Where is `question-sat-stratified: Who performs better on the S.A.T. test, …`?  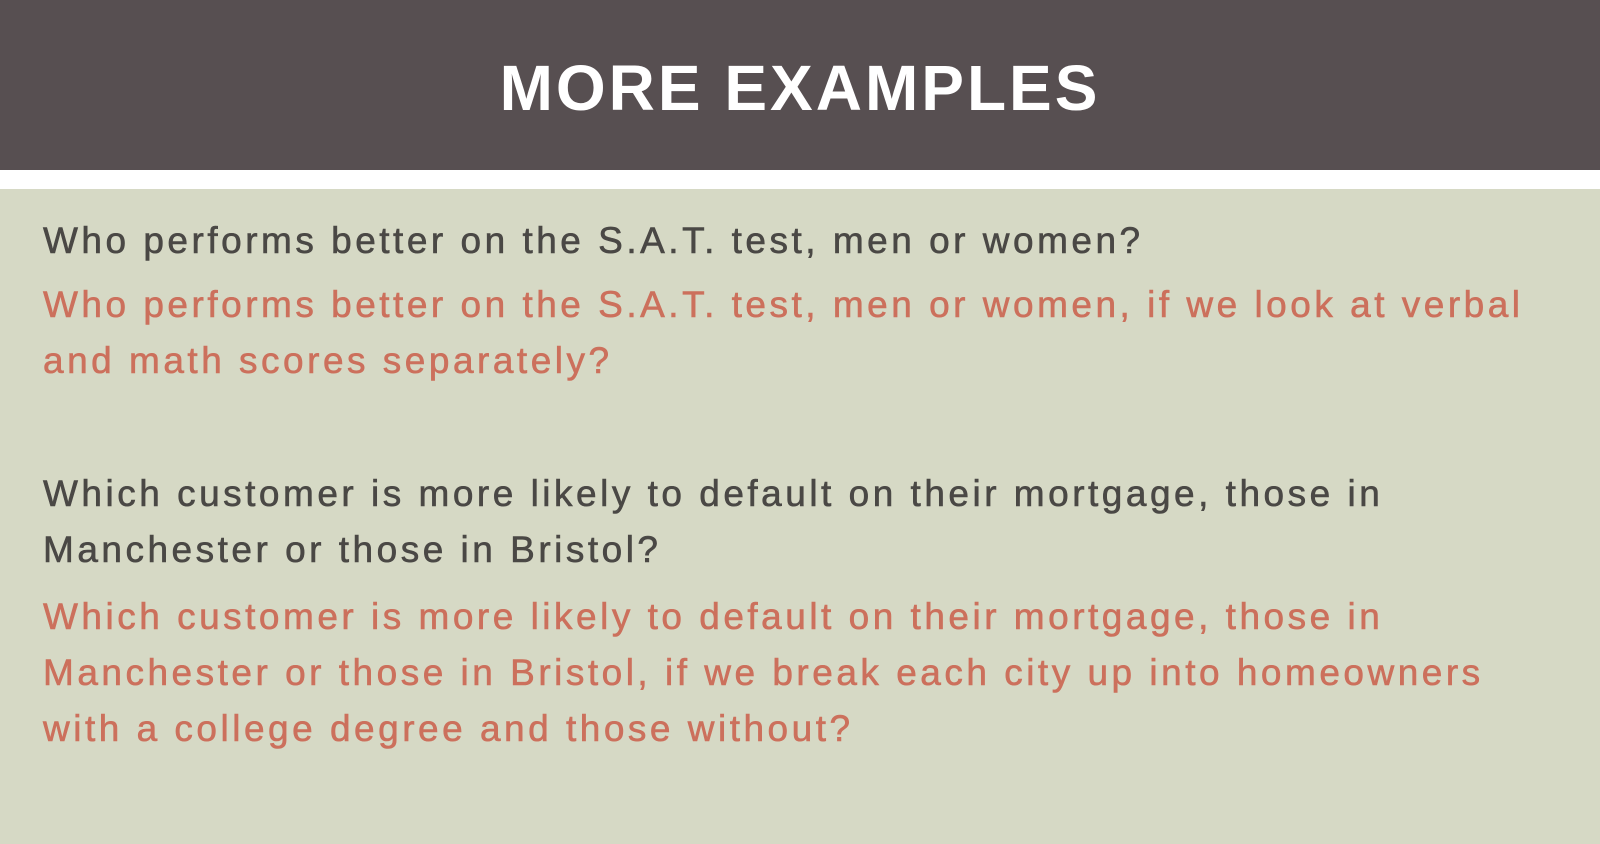
question-sat-stratified: Who performs better on the S.A.T. test, … is located at coordinates (783, 333).